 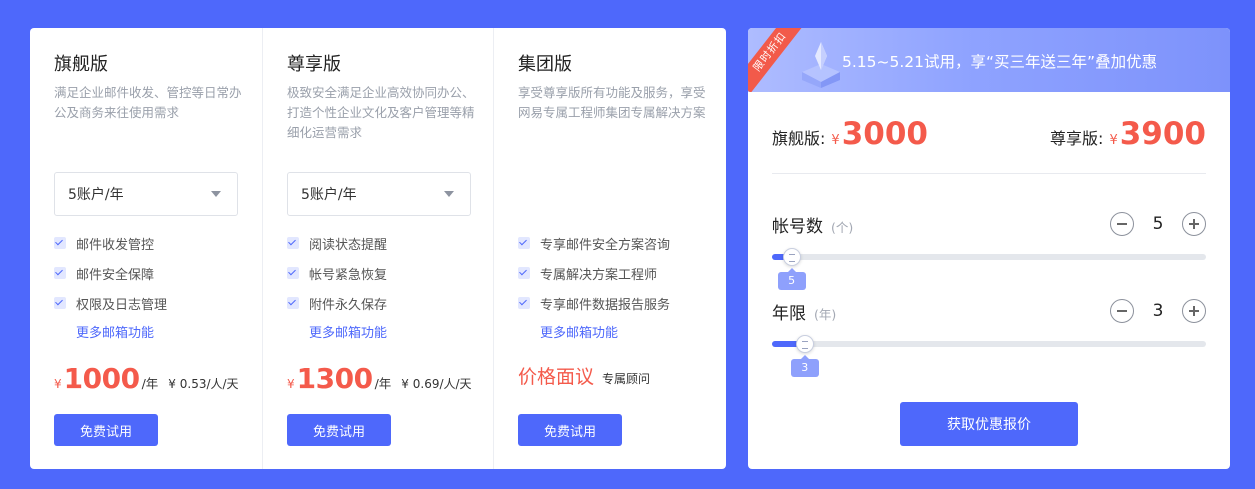 I want to click on plan-description: 极致安全满足企业高效协同办公、打造个性企业文化及客户管理等精细化运营需求, so click(x=381, y=112).